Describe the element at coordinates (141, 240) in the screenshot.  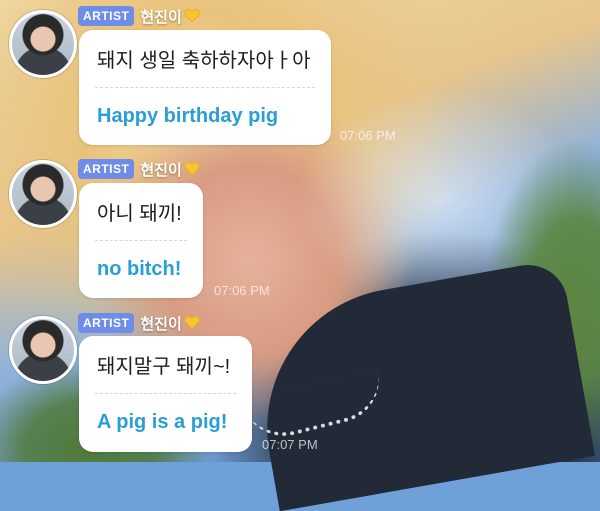
I see `message-bubble: 아니 돼끼! no bitch!` at that location.